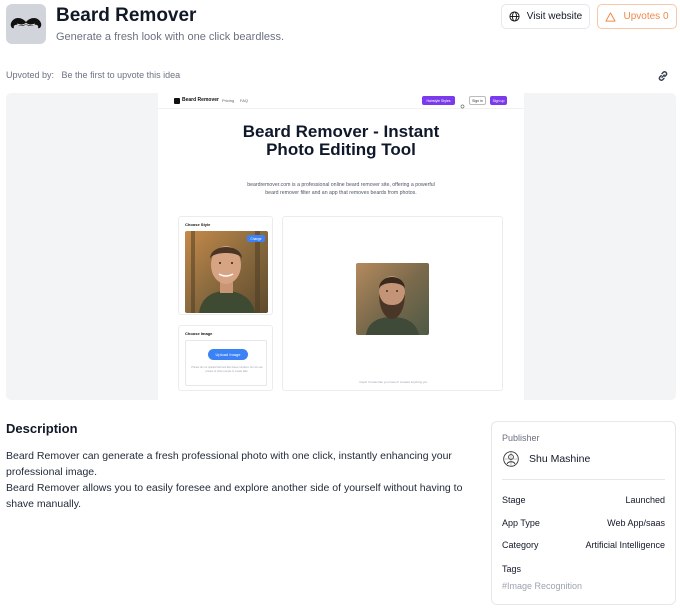 This screenshot has height=608, width=680. I want to click on preview-choose-image-label: Choose Image, so click(199, 333).